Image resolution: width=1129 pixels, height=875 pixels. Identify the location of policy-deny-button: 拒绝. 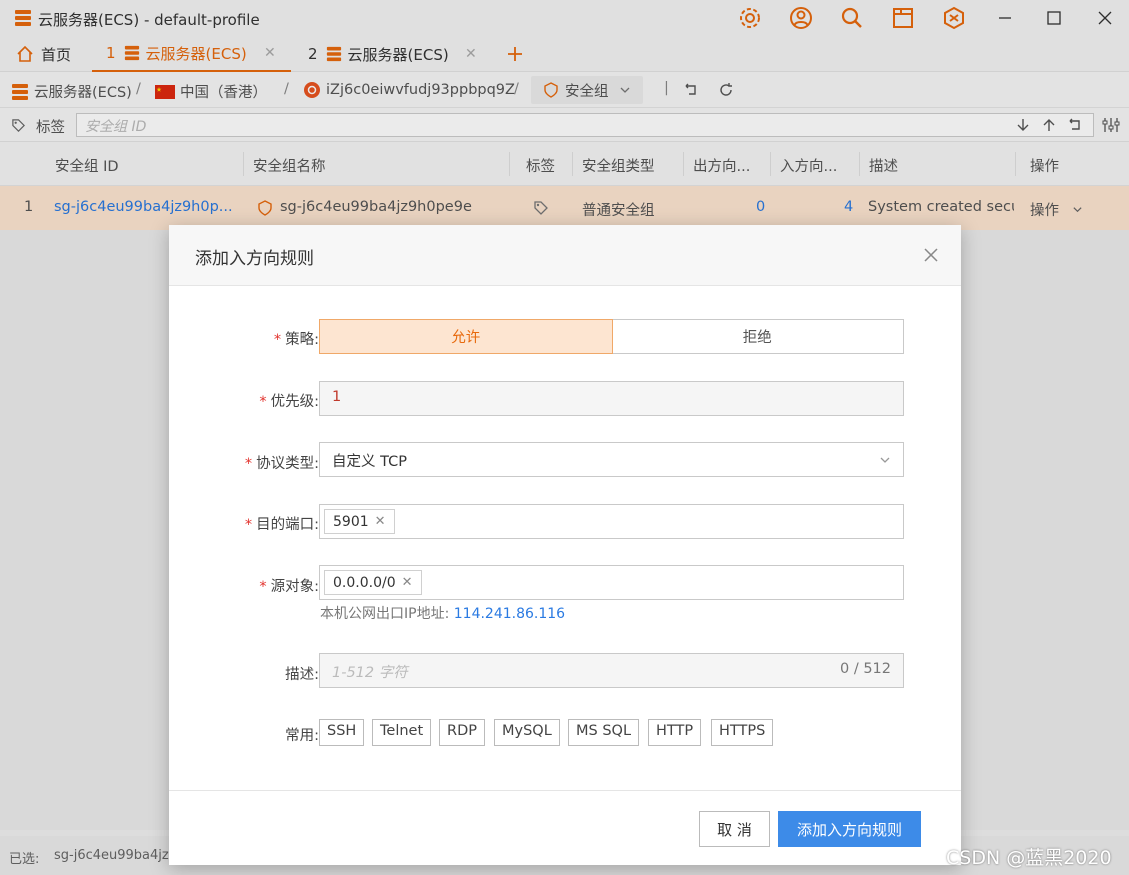
(758, 336).